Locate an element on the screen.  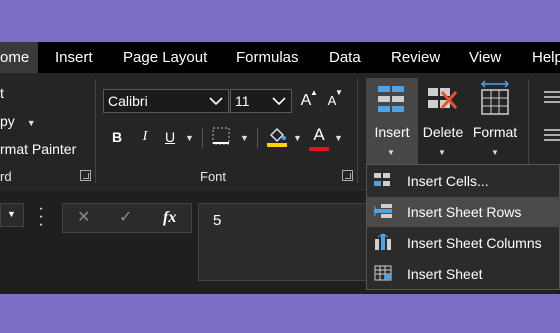
font-launcher-icon is located at coordinates (347, 175).